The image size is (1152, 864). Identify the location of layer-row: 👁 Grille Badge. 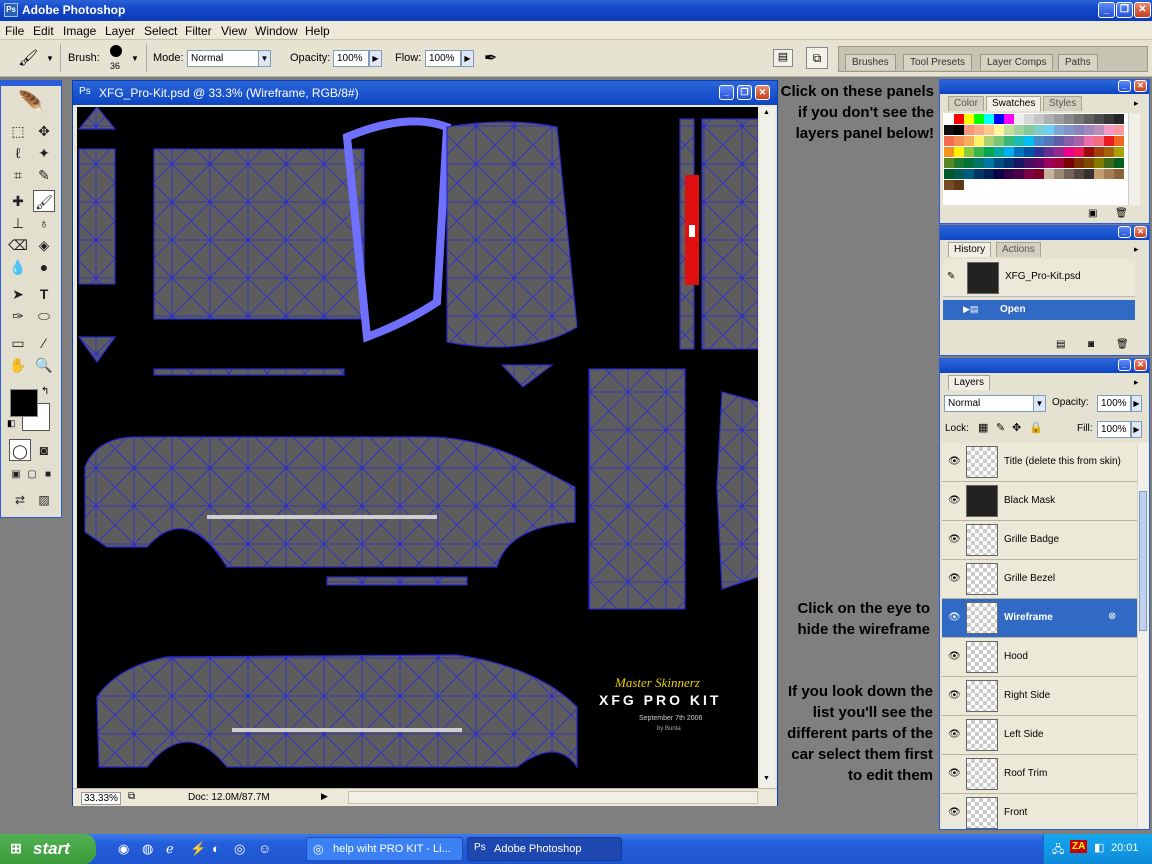
(1039, 540).